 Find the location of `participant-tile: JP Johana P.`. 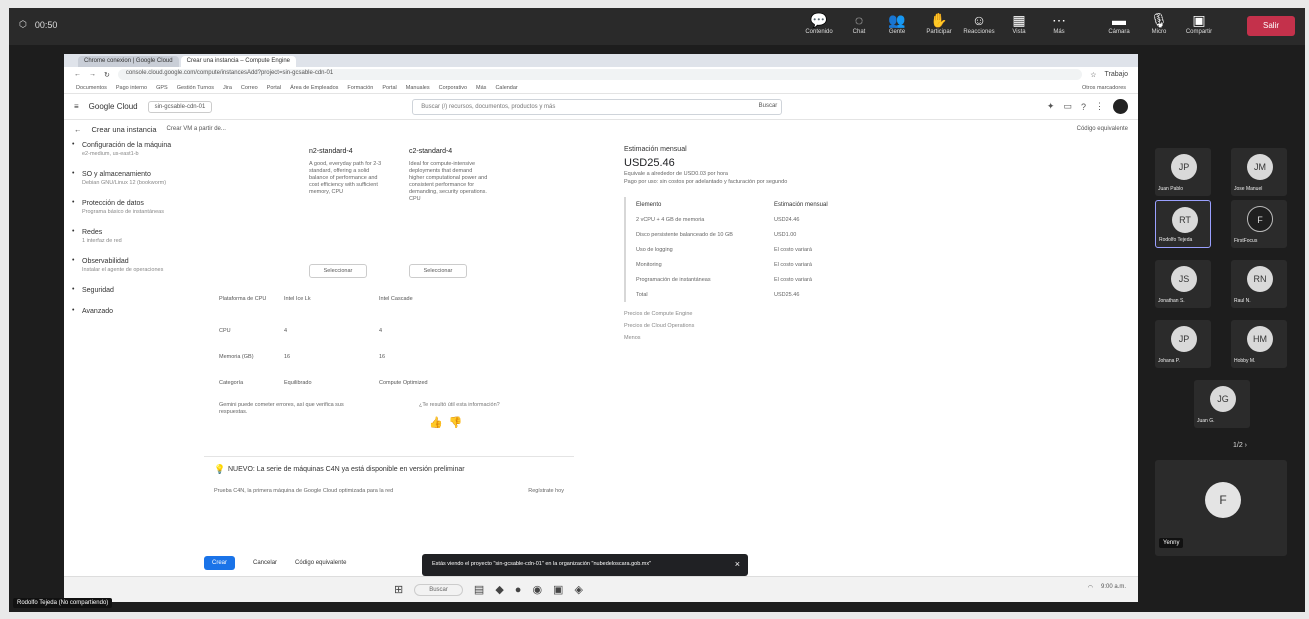

participant-tile: JP Johana P. is located at coordinates (1183, 344).